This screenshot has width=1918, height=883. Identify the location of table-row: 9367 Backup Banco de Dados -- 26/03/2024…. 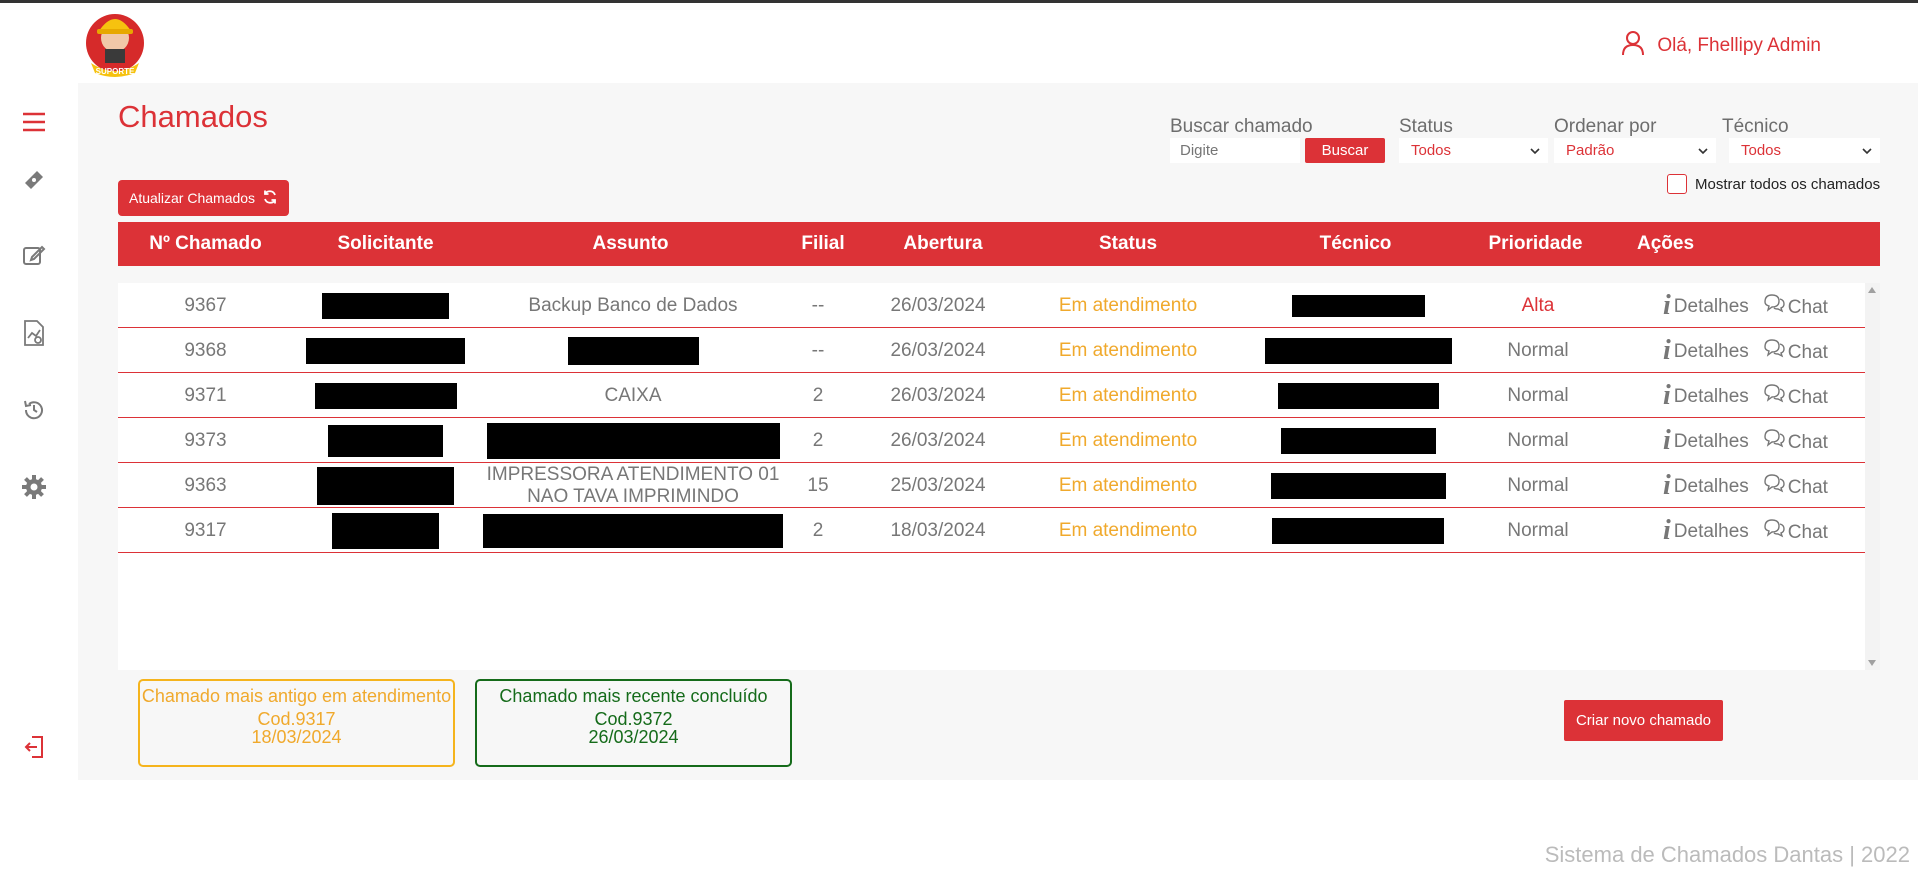
(991, 305).